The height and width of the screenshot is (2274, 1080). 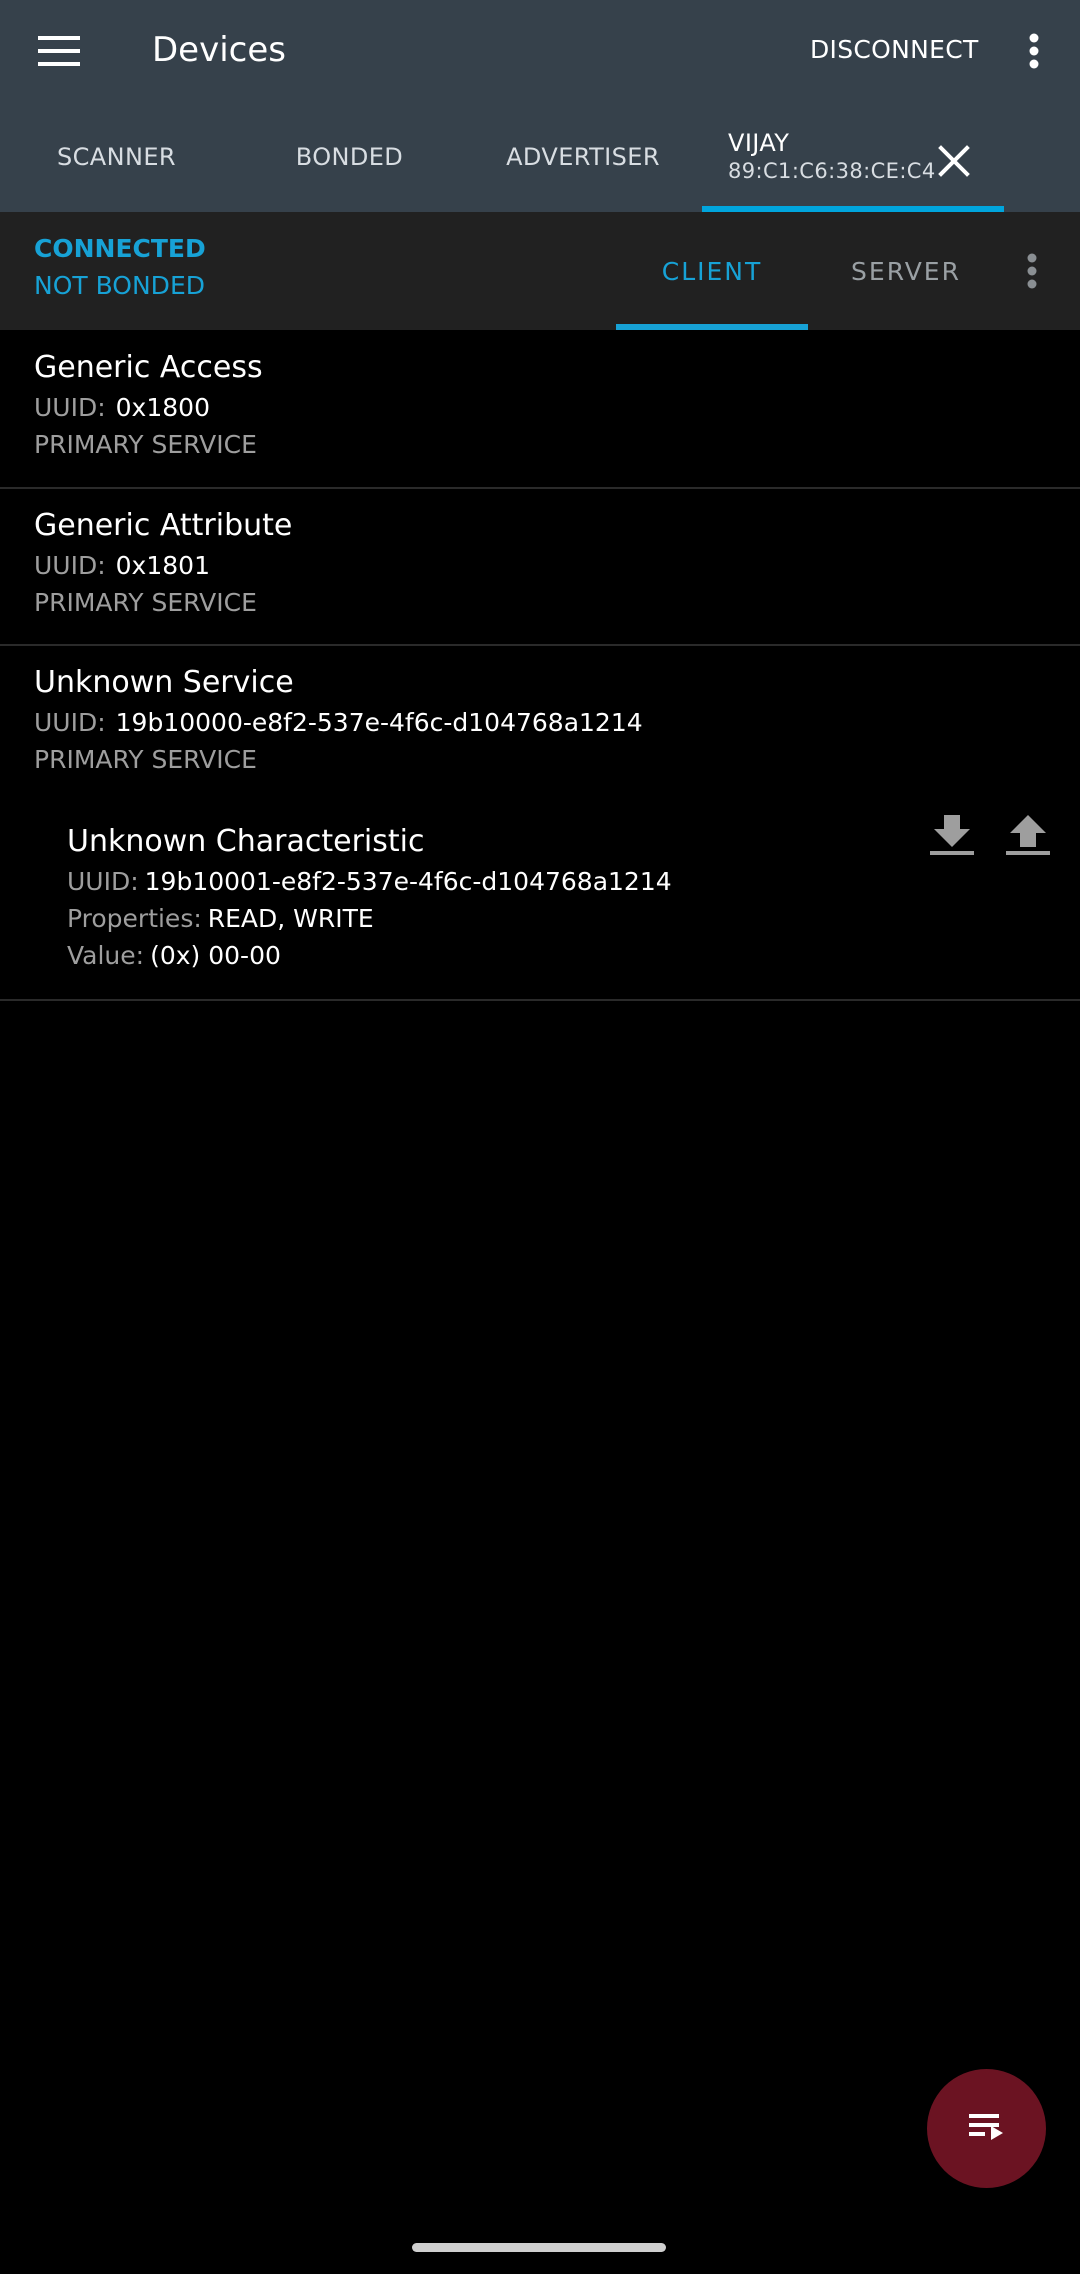 I want to click on characteristic-uuid: 19b10001-e8f2-537e-4f6c-d104768a1214, so click(x=408, y=881).